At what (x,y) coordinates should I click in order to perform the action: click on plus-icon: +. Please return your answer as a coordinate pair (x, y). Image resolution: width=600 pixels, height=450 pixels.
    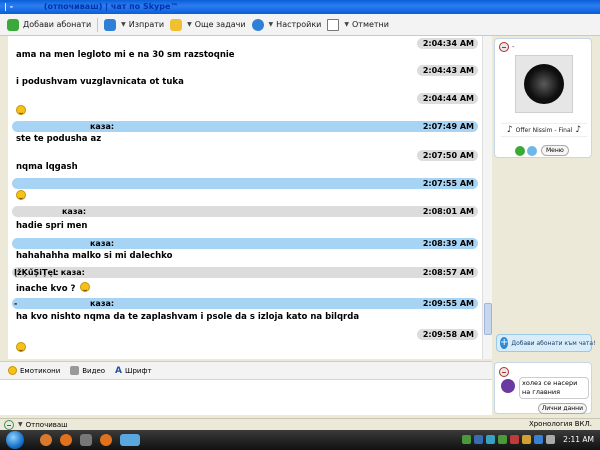
    Looking at the image, I should click on (504, 343).